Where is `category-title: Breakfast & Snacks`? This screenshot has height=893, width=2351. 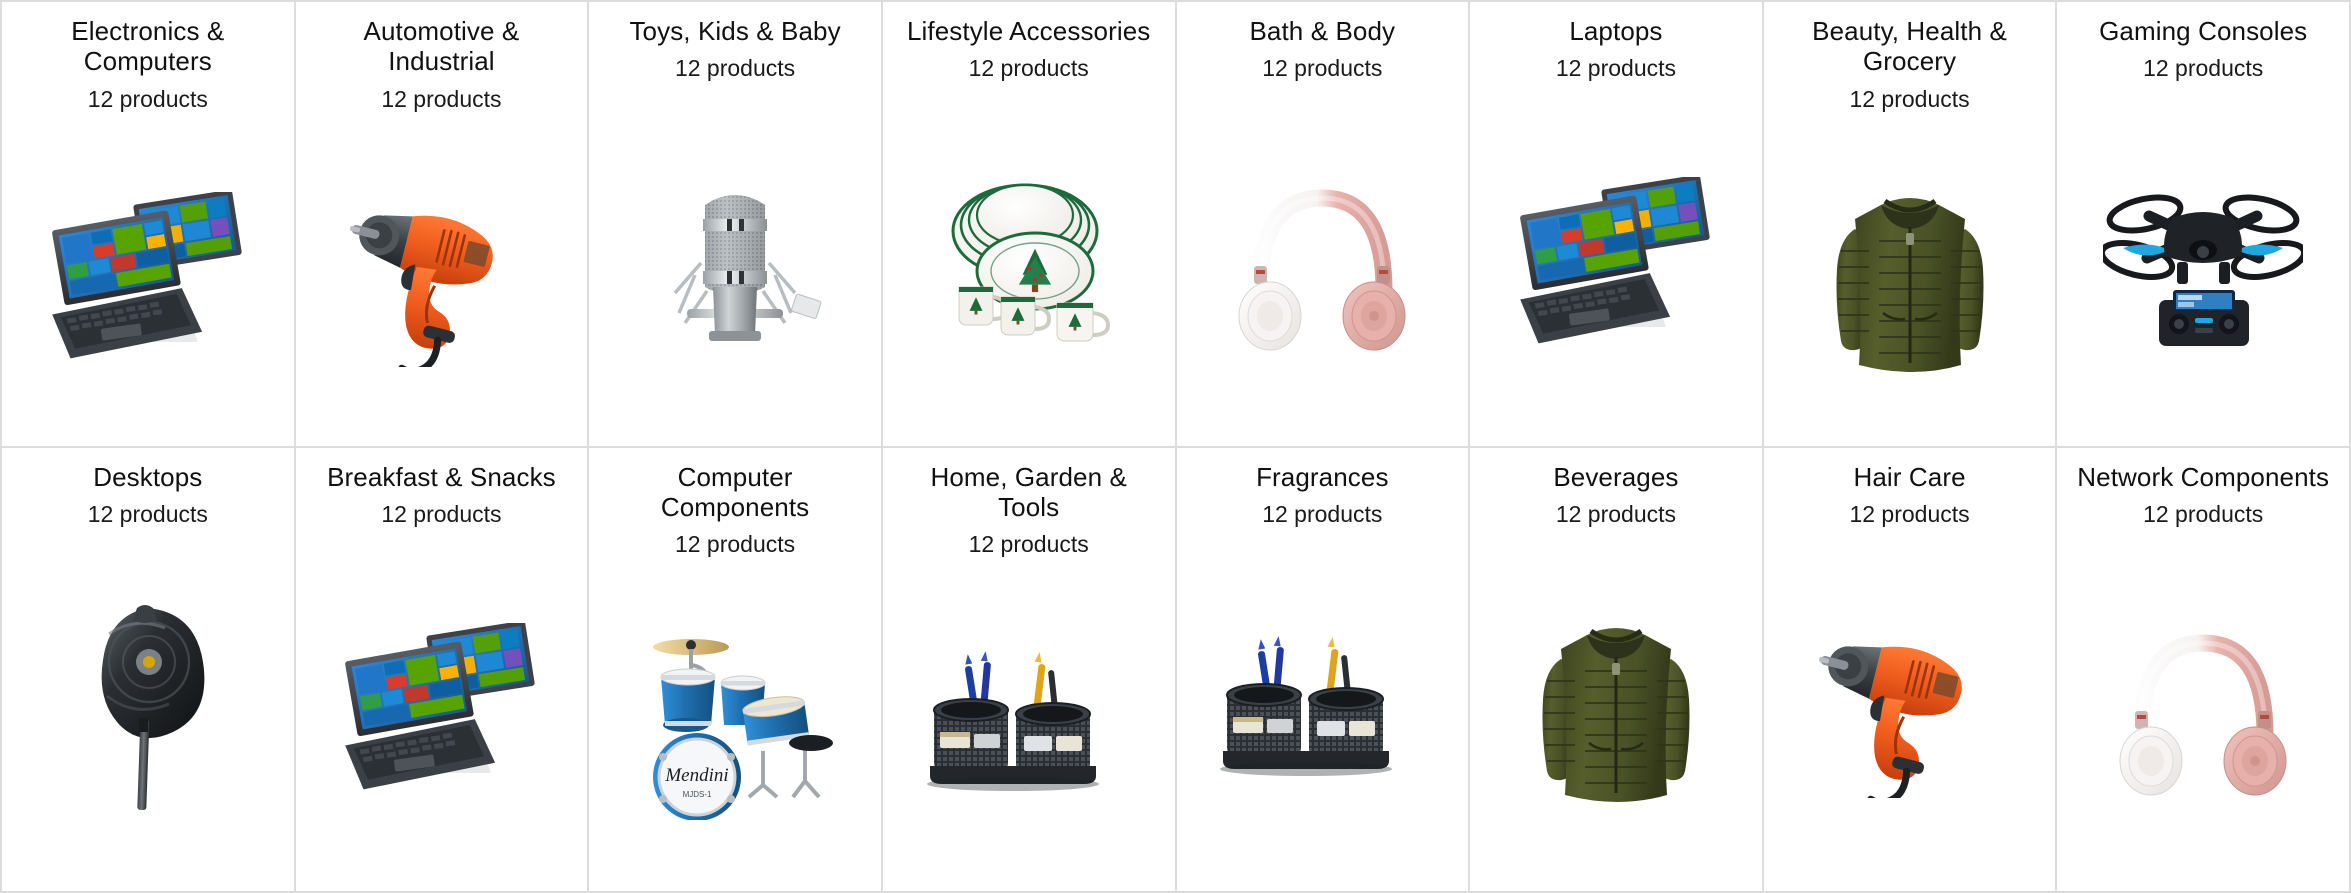 category-title: Breakfast & Snacks is located at coordinates (441, 476).